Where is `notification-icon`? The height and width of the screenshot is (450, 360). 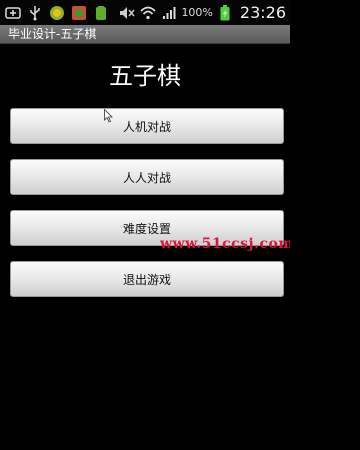
notification-icon is located at coordinates (13, 13).